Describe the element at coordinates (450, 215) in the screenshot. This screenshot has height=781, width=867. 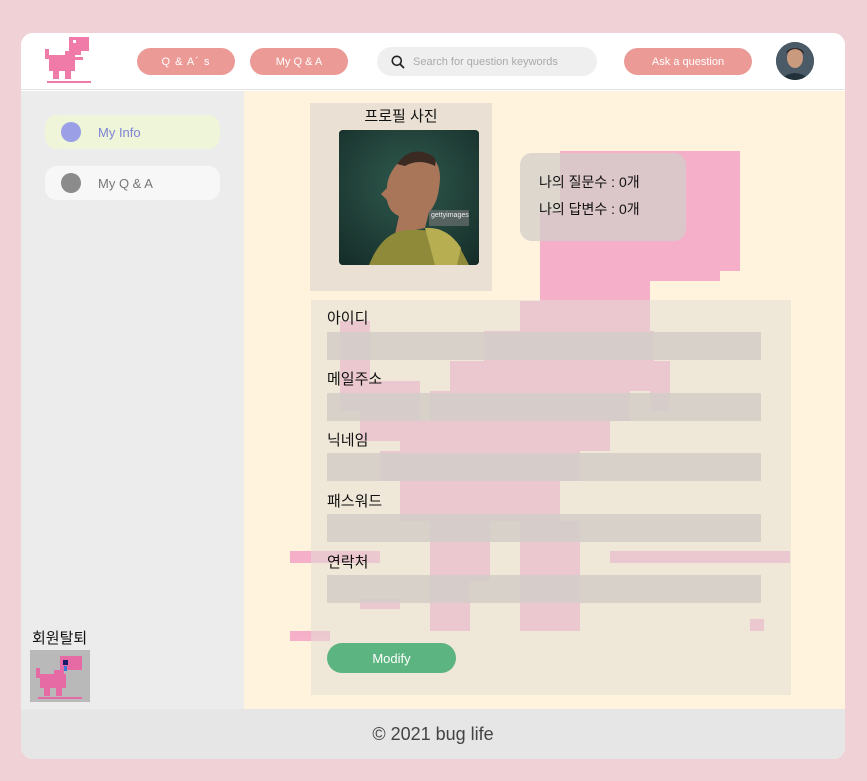
I see `getty-watermark: gettyimages` at that location.